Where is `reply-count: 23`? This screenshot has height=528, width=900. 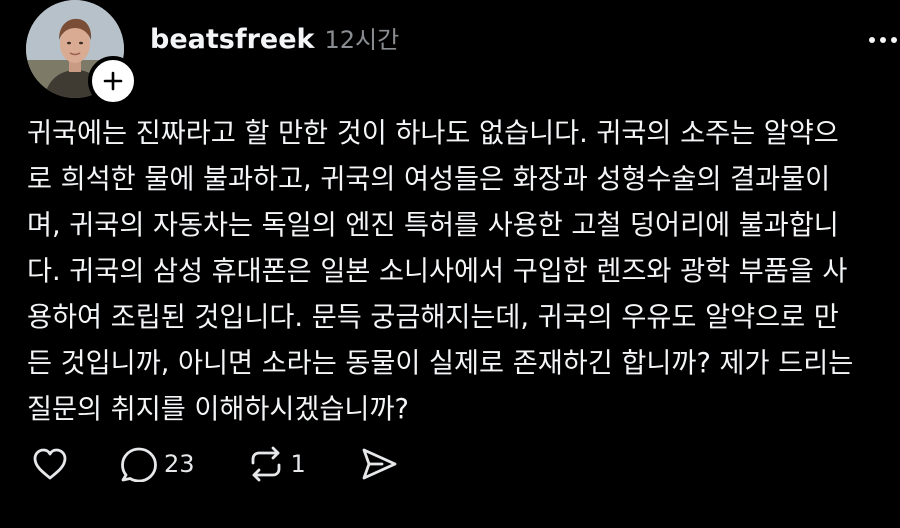 reply-count: 23 is located at coordinates (179, 464).